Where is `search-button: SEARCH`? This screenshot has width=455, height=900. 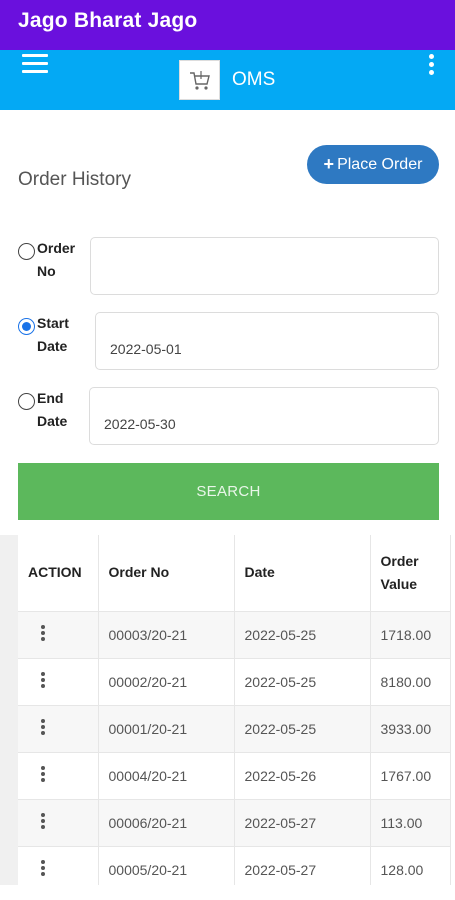
search-button: SEARCH is located at coordinates (228, 491).